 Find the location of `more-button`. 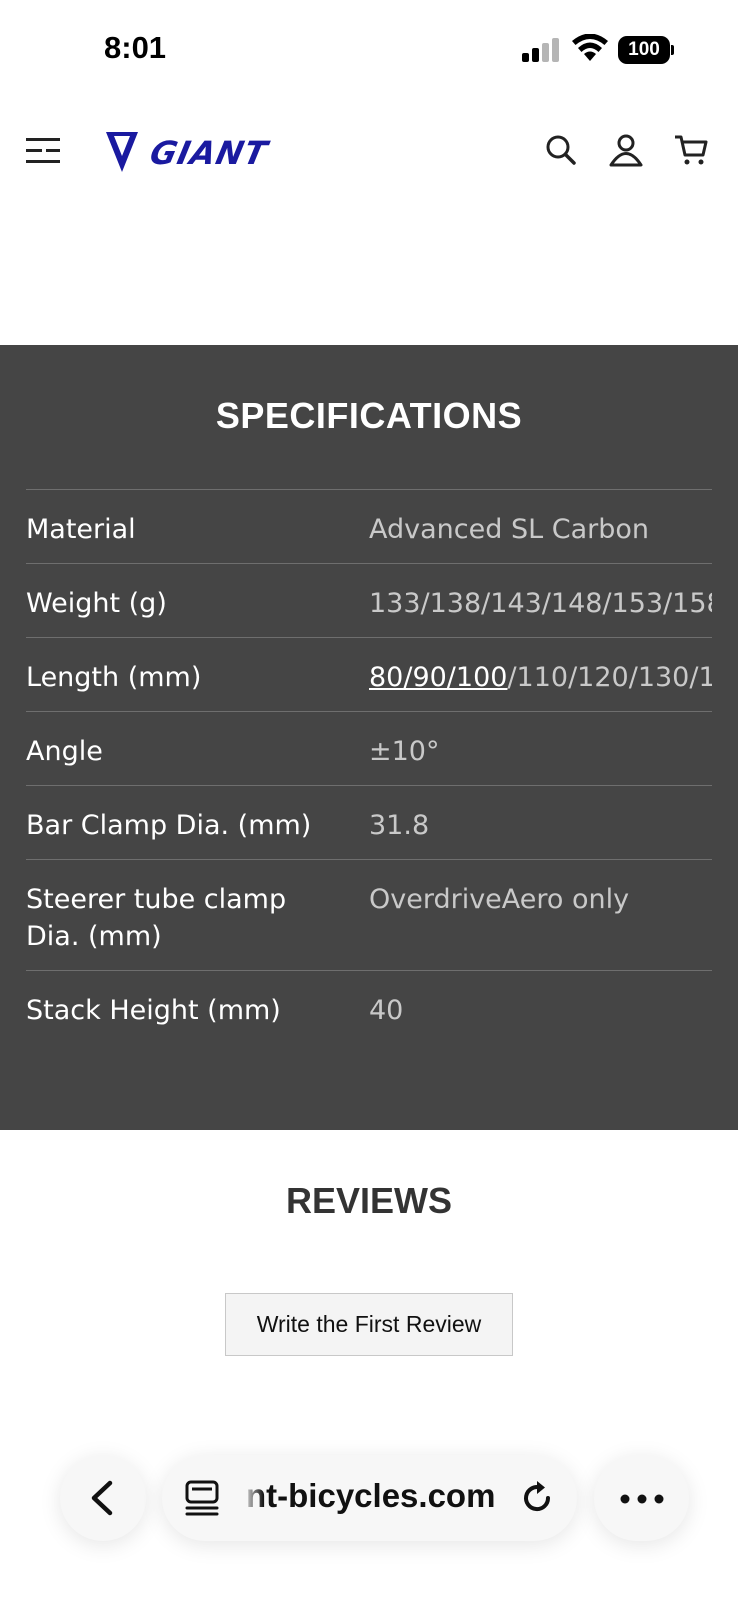

more-button is located at coordinates (641, 1498).